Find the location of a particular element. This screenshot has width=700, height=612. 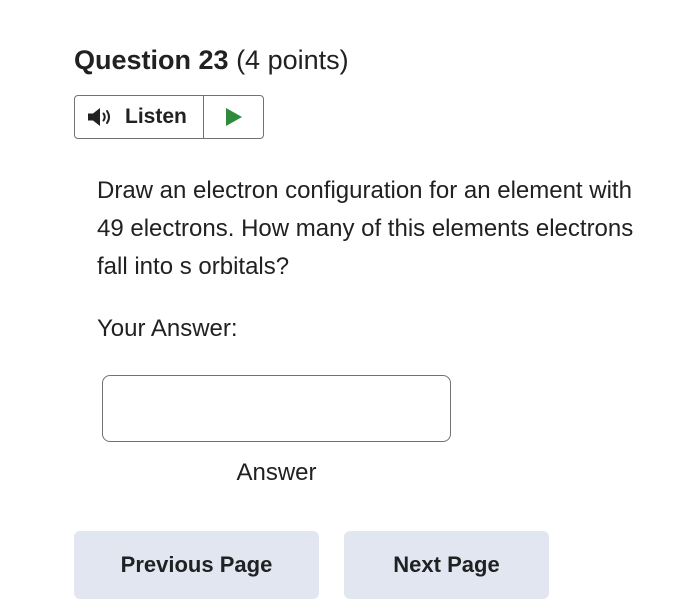

question-title: Question 23 is located at coordinates (151, 60).